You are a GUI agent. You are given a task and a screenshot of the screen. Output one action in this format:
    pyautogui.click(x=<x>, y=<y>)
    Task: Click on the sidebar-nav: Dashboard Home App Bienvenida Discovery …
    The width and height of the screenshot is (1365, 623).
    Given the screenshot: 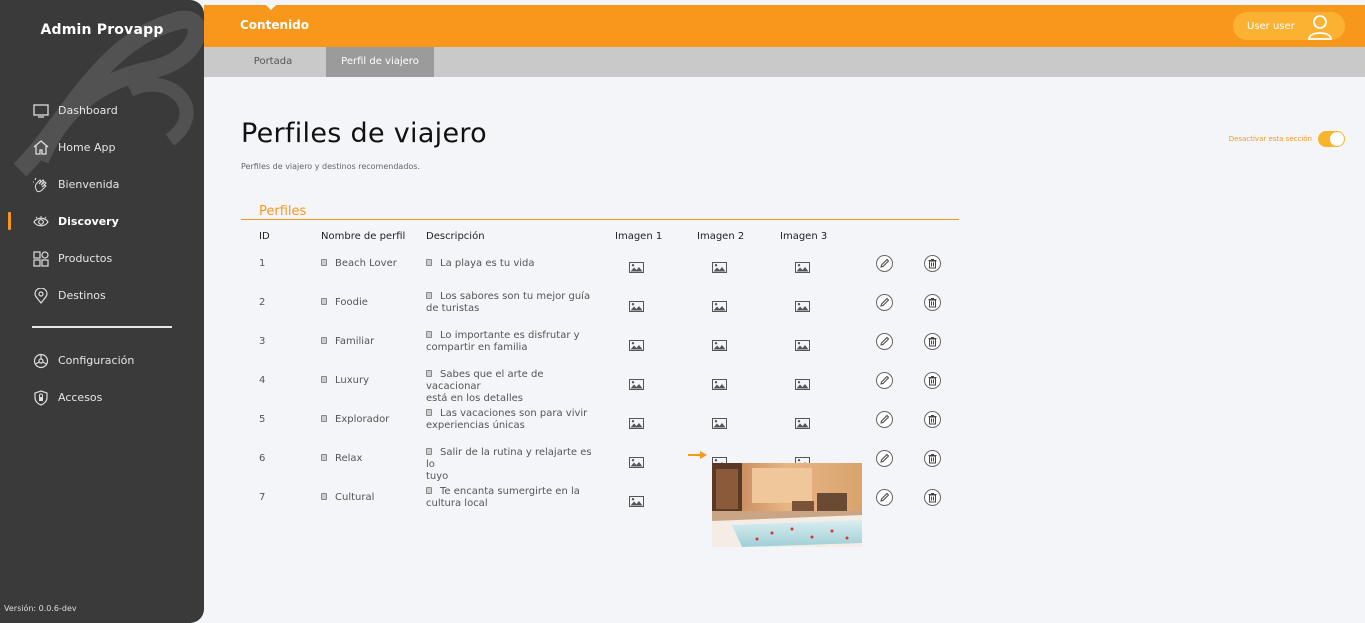 What is the action you would take?
    pyautogui.click(x=102, y=254)
    